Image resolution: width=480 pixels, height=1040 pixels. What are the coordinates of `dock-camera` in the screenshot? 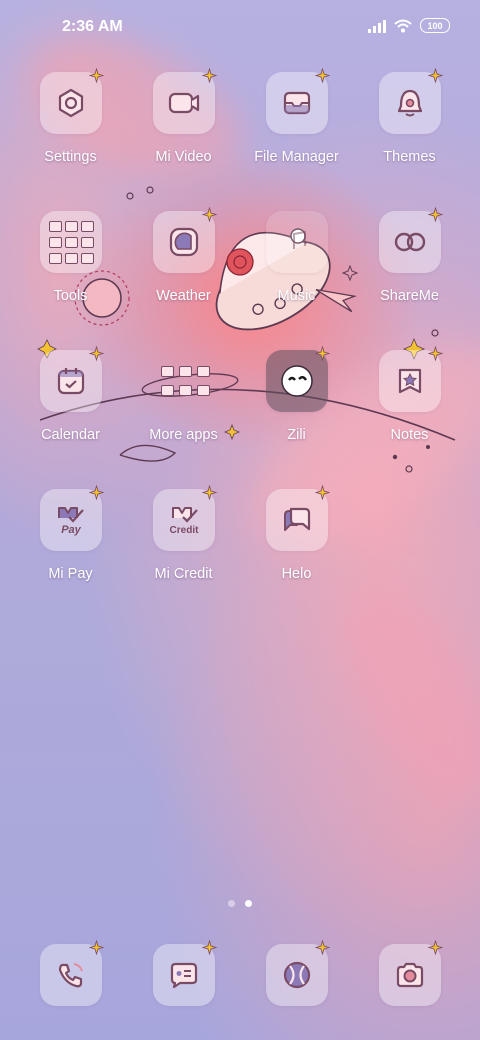 It's located at (409, 972).